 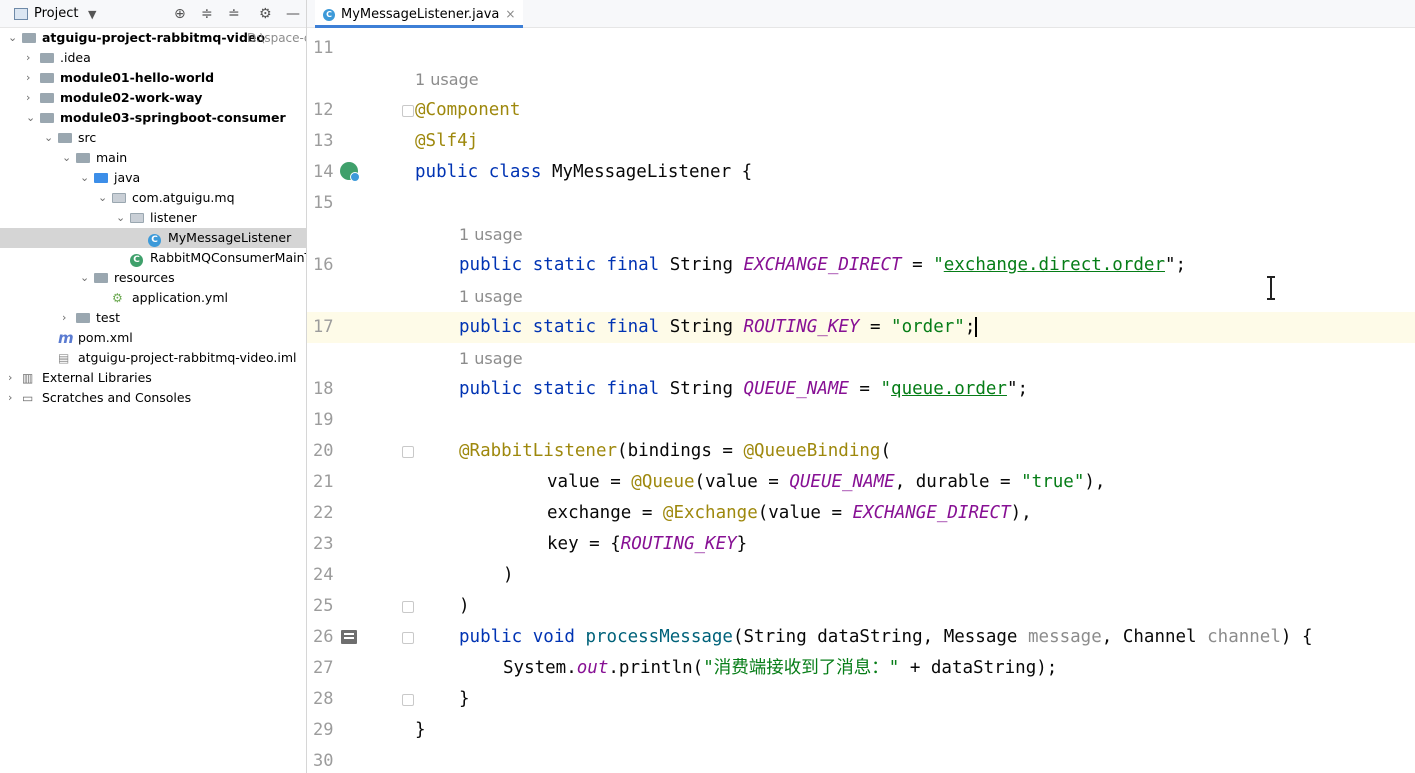 I want to click on close-brace: }, so click(x=420, y=730).